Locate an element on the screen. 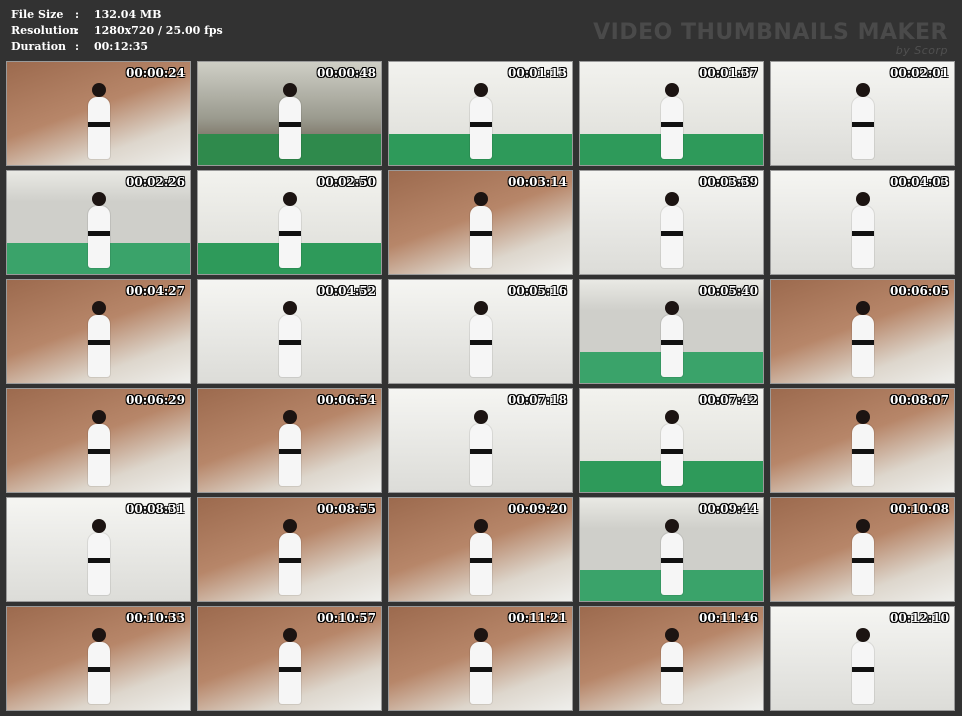 This screenshot has width=962, height=716. video-thumbnail: 00:05:16 is located at coordinates (480, 331).